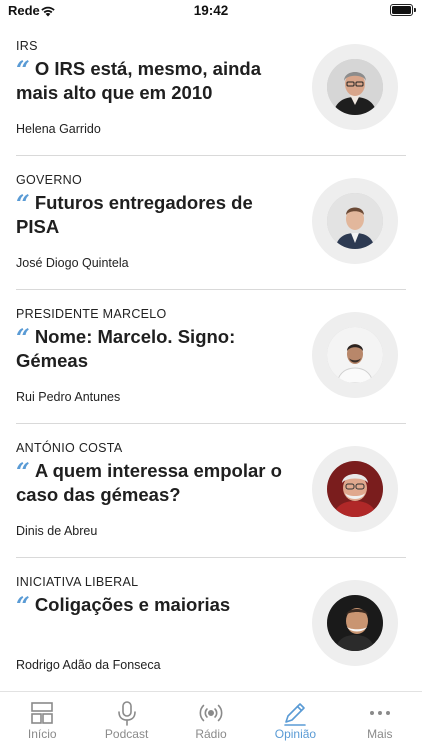 This screenshot has height=750, width=422. What do you see at coordinates (27, 46) in the screenshot?
I see `article-topic: IRS` at bounding box center [27, 46].